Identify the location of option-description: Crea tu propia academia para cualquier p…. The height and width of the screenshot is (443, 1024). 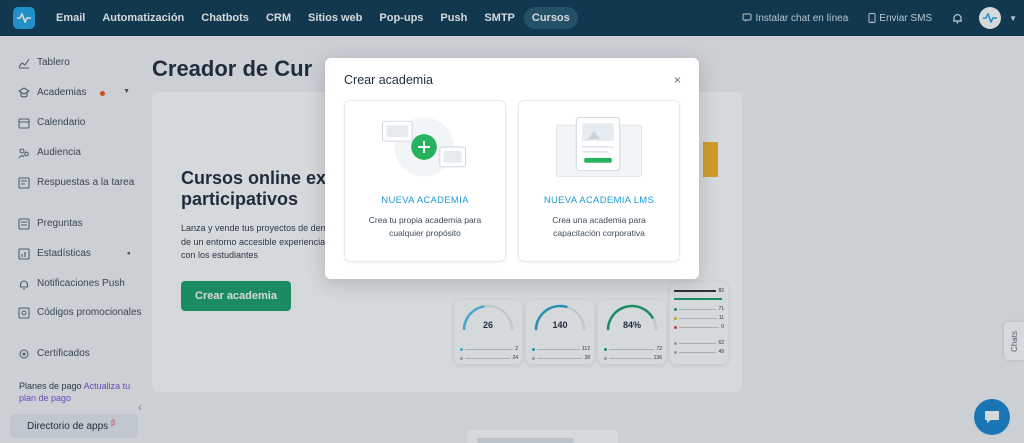
(425, 226).